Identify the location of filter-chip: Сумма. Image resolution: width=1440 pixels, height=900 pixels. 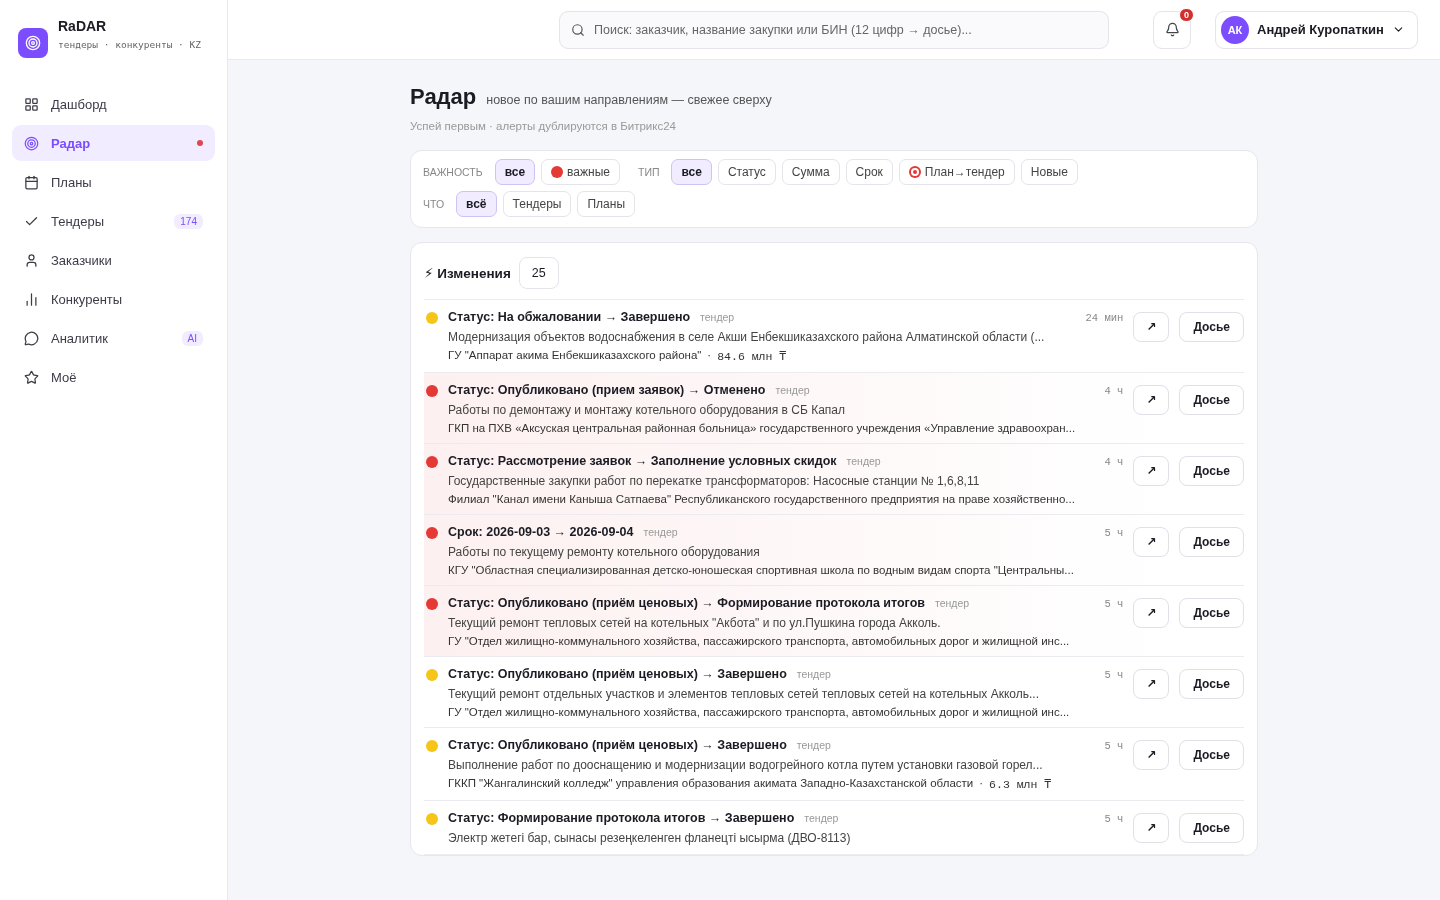
(810, 172).